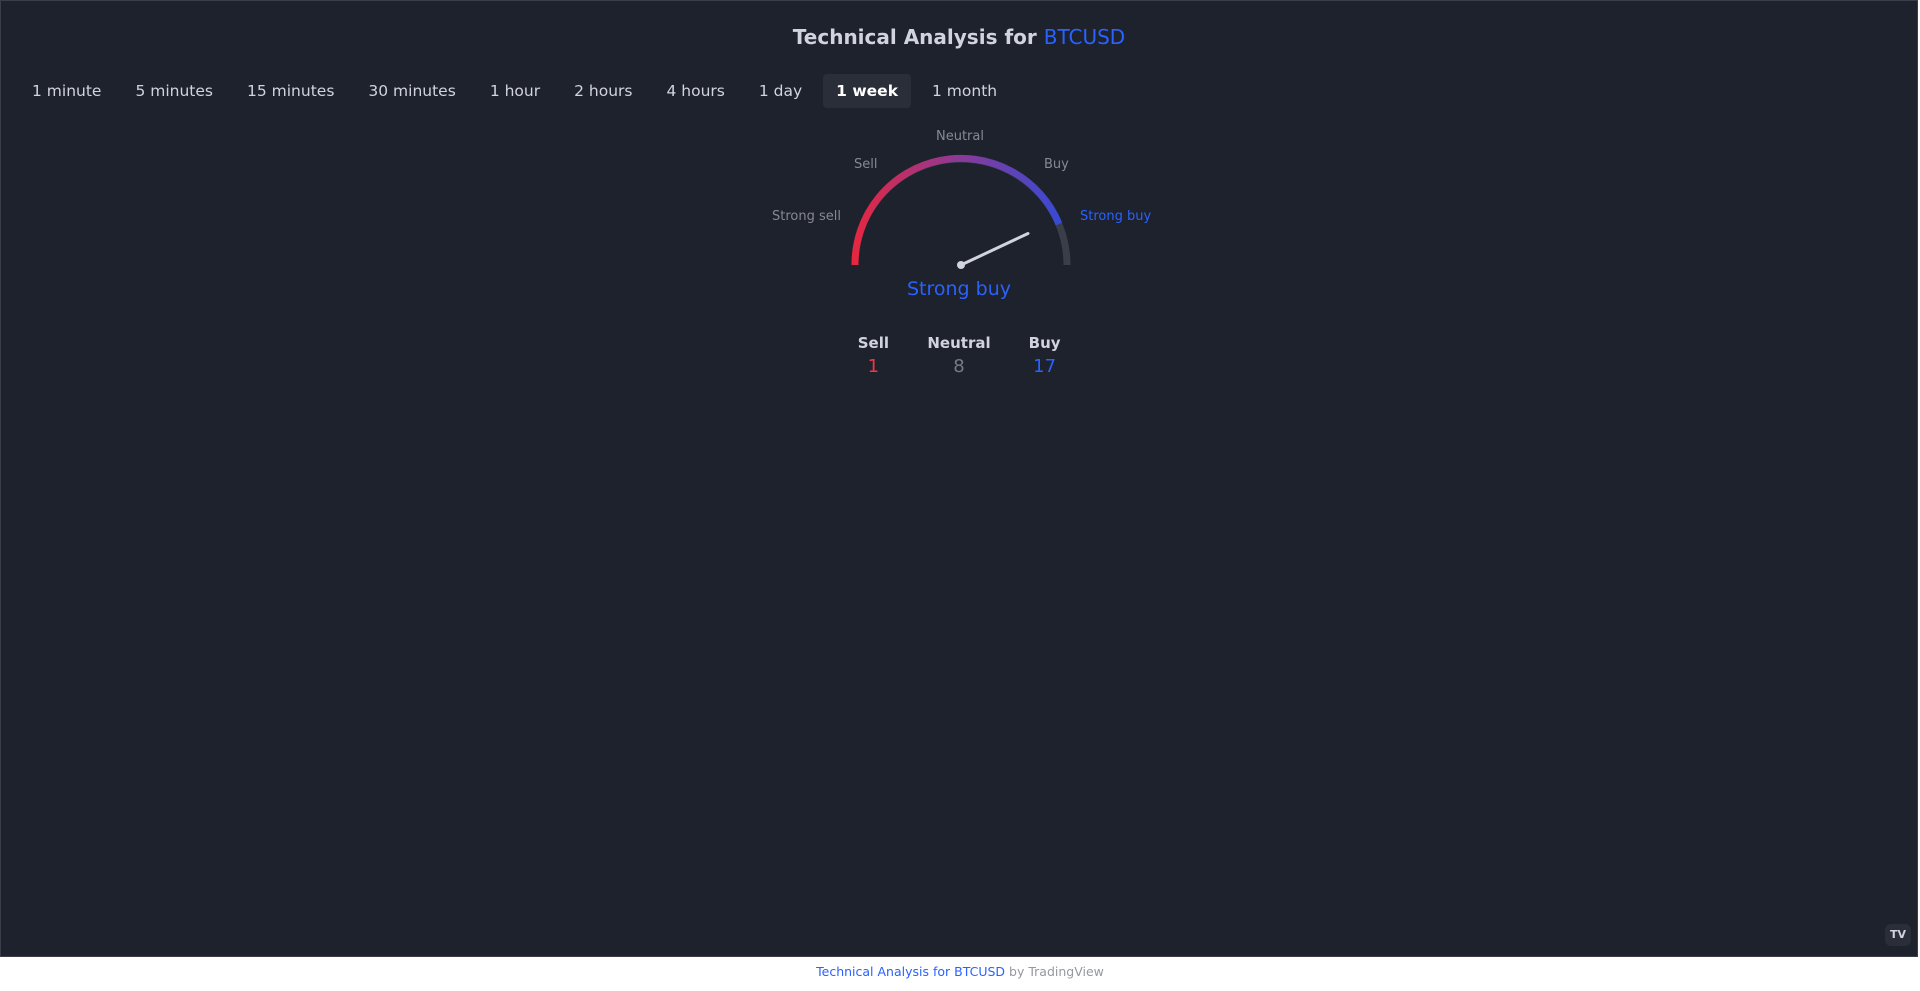 The image size is (1920, 991). What do you see at coordinates (1116, 216) in the screenshot?
I see `gauge-label-strong-buy: Strong buy` at bounding box center [1116, 216].